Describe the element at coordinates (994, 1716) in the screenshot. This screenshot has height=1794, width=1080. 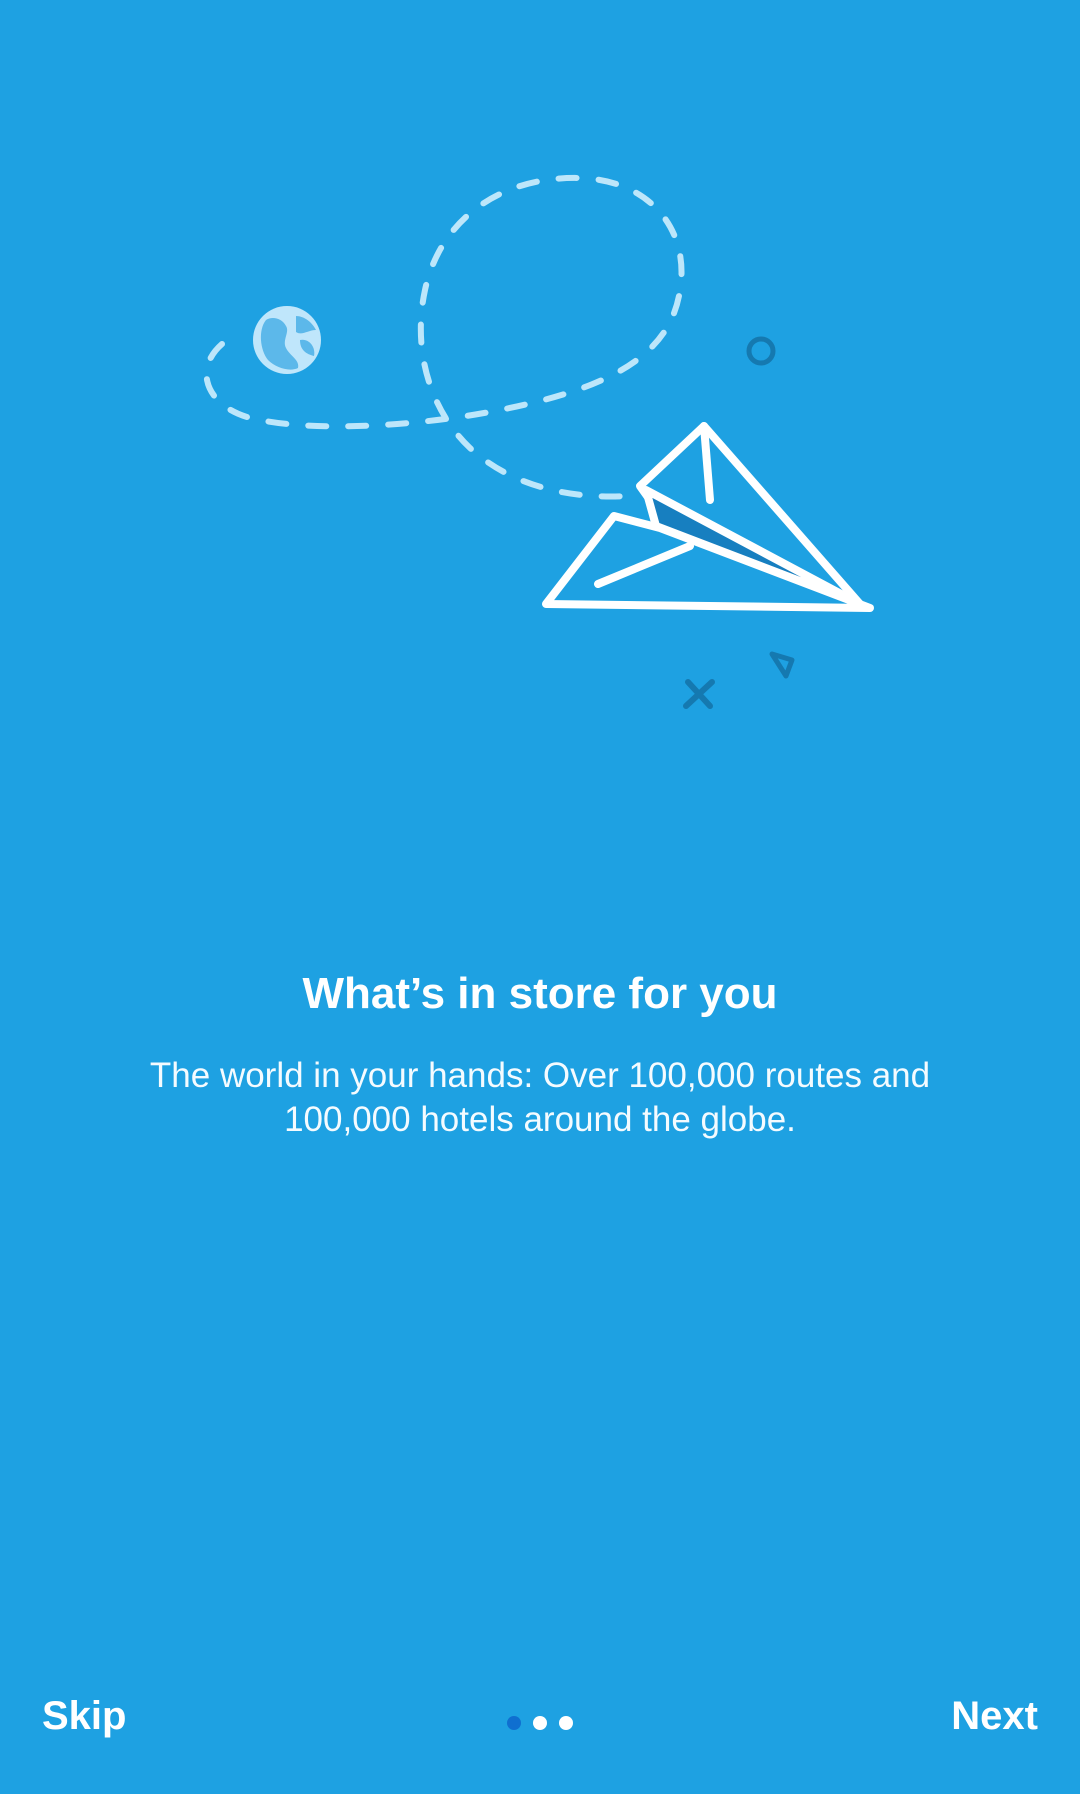
I see `next-button: Next` at that location.